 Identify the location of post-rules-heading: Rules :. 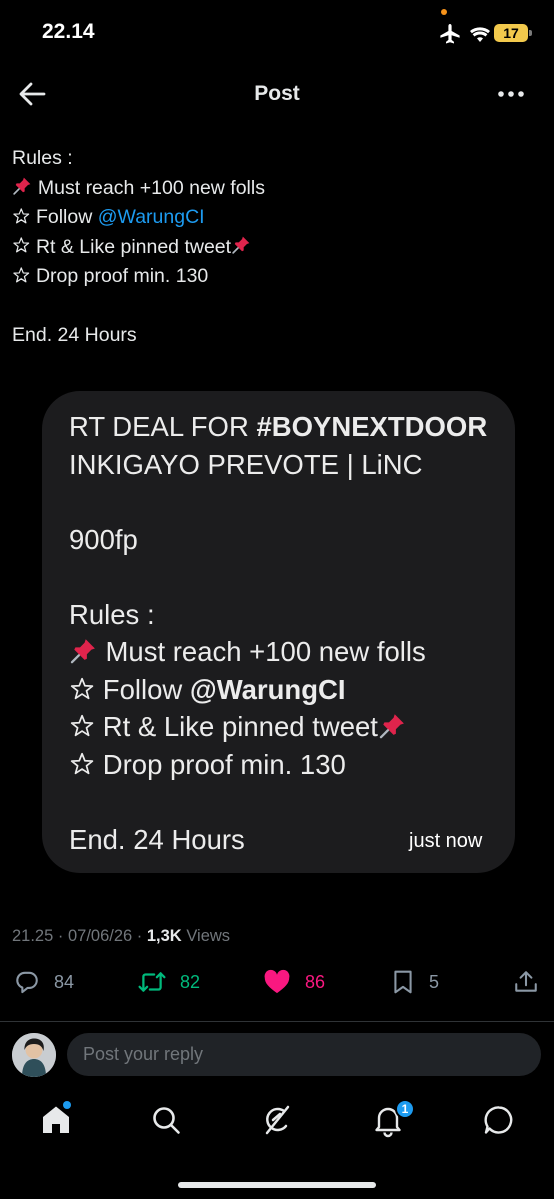
(42, 158).